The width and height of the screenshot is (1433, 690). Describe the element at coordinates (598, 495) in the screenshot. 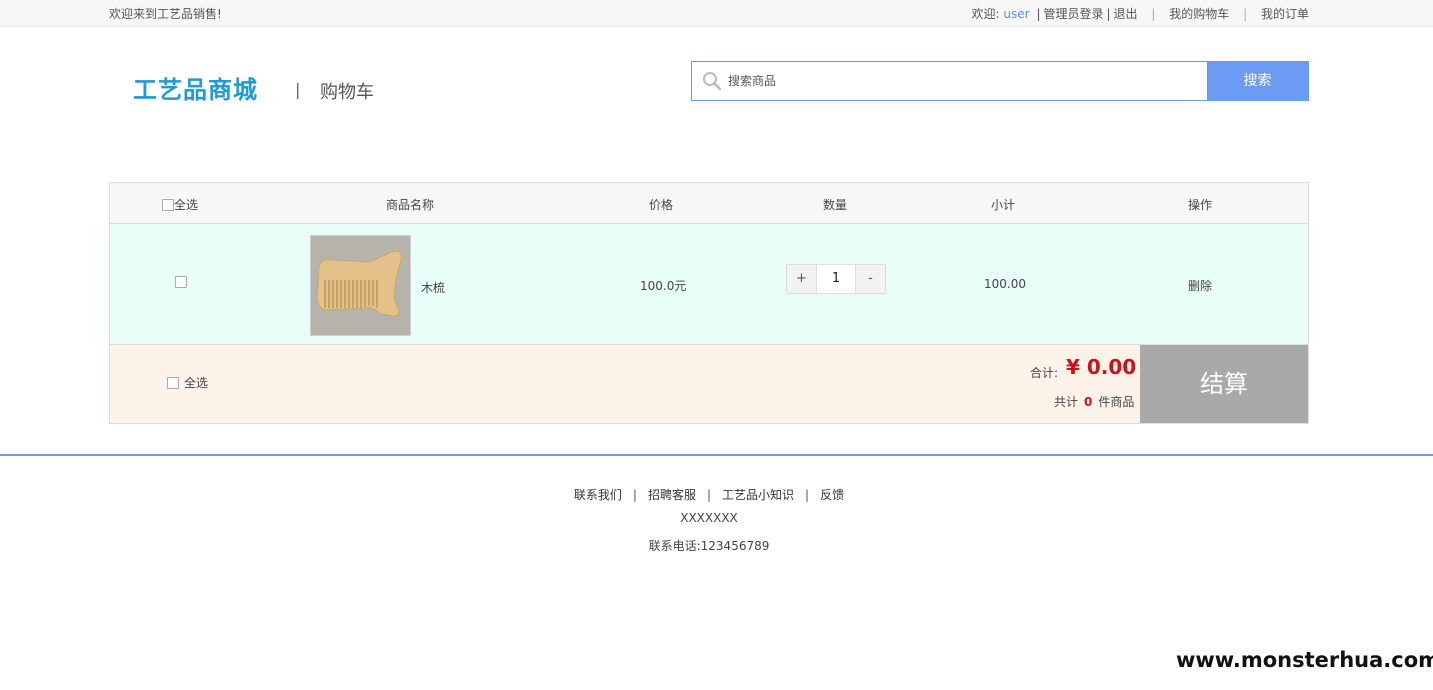

I see `footer-link-contact: 联系我们` at that location.